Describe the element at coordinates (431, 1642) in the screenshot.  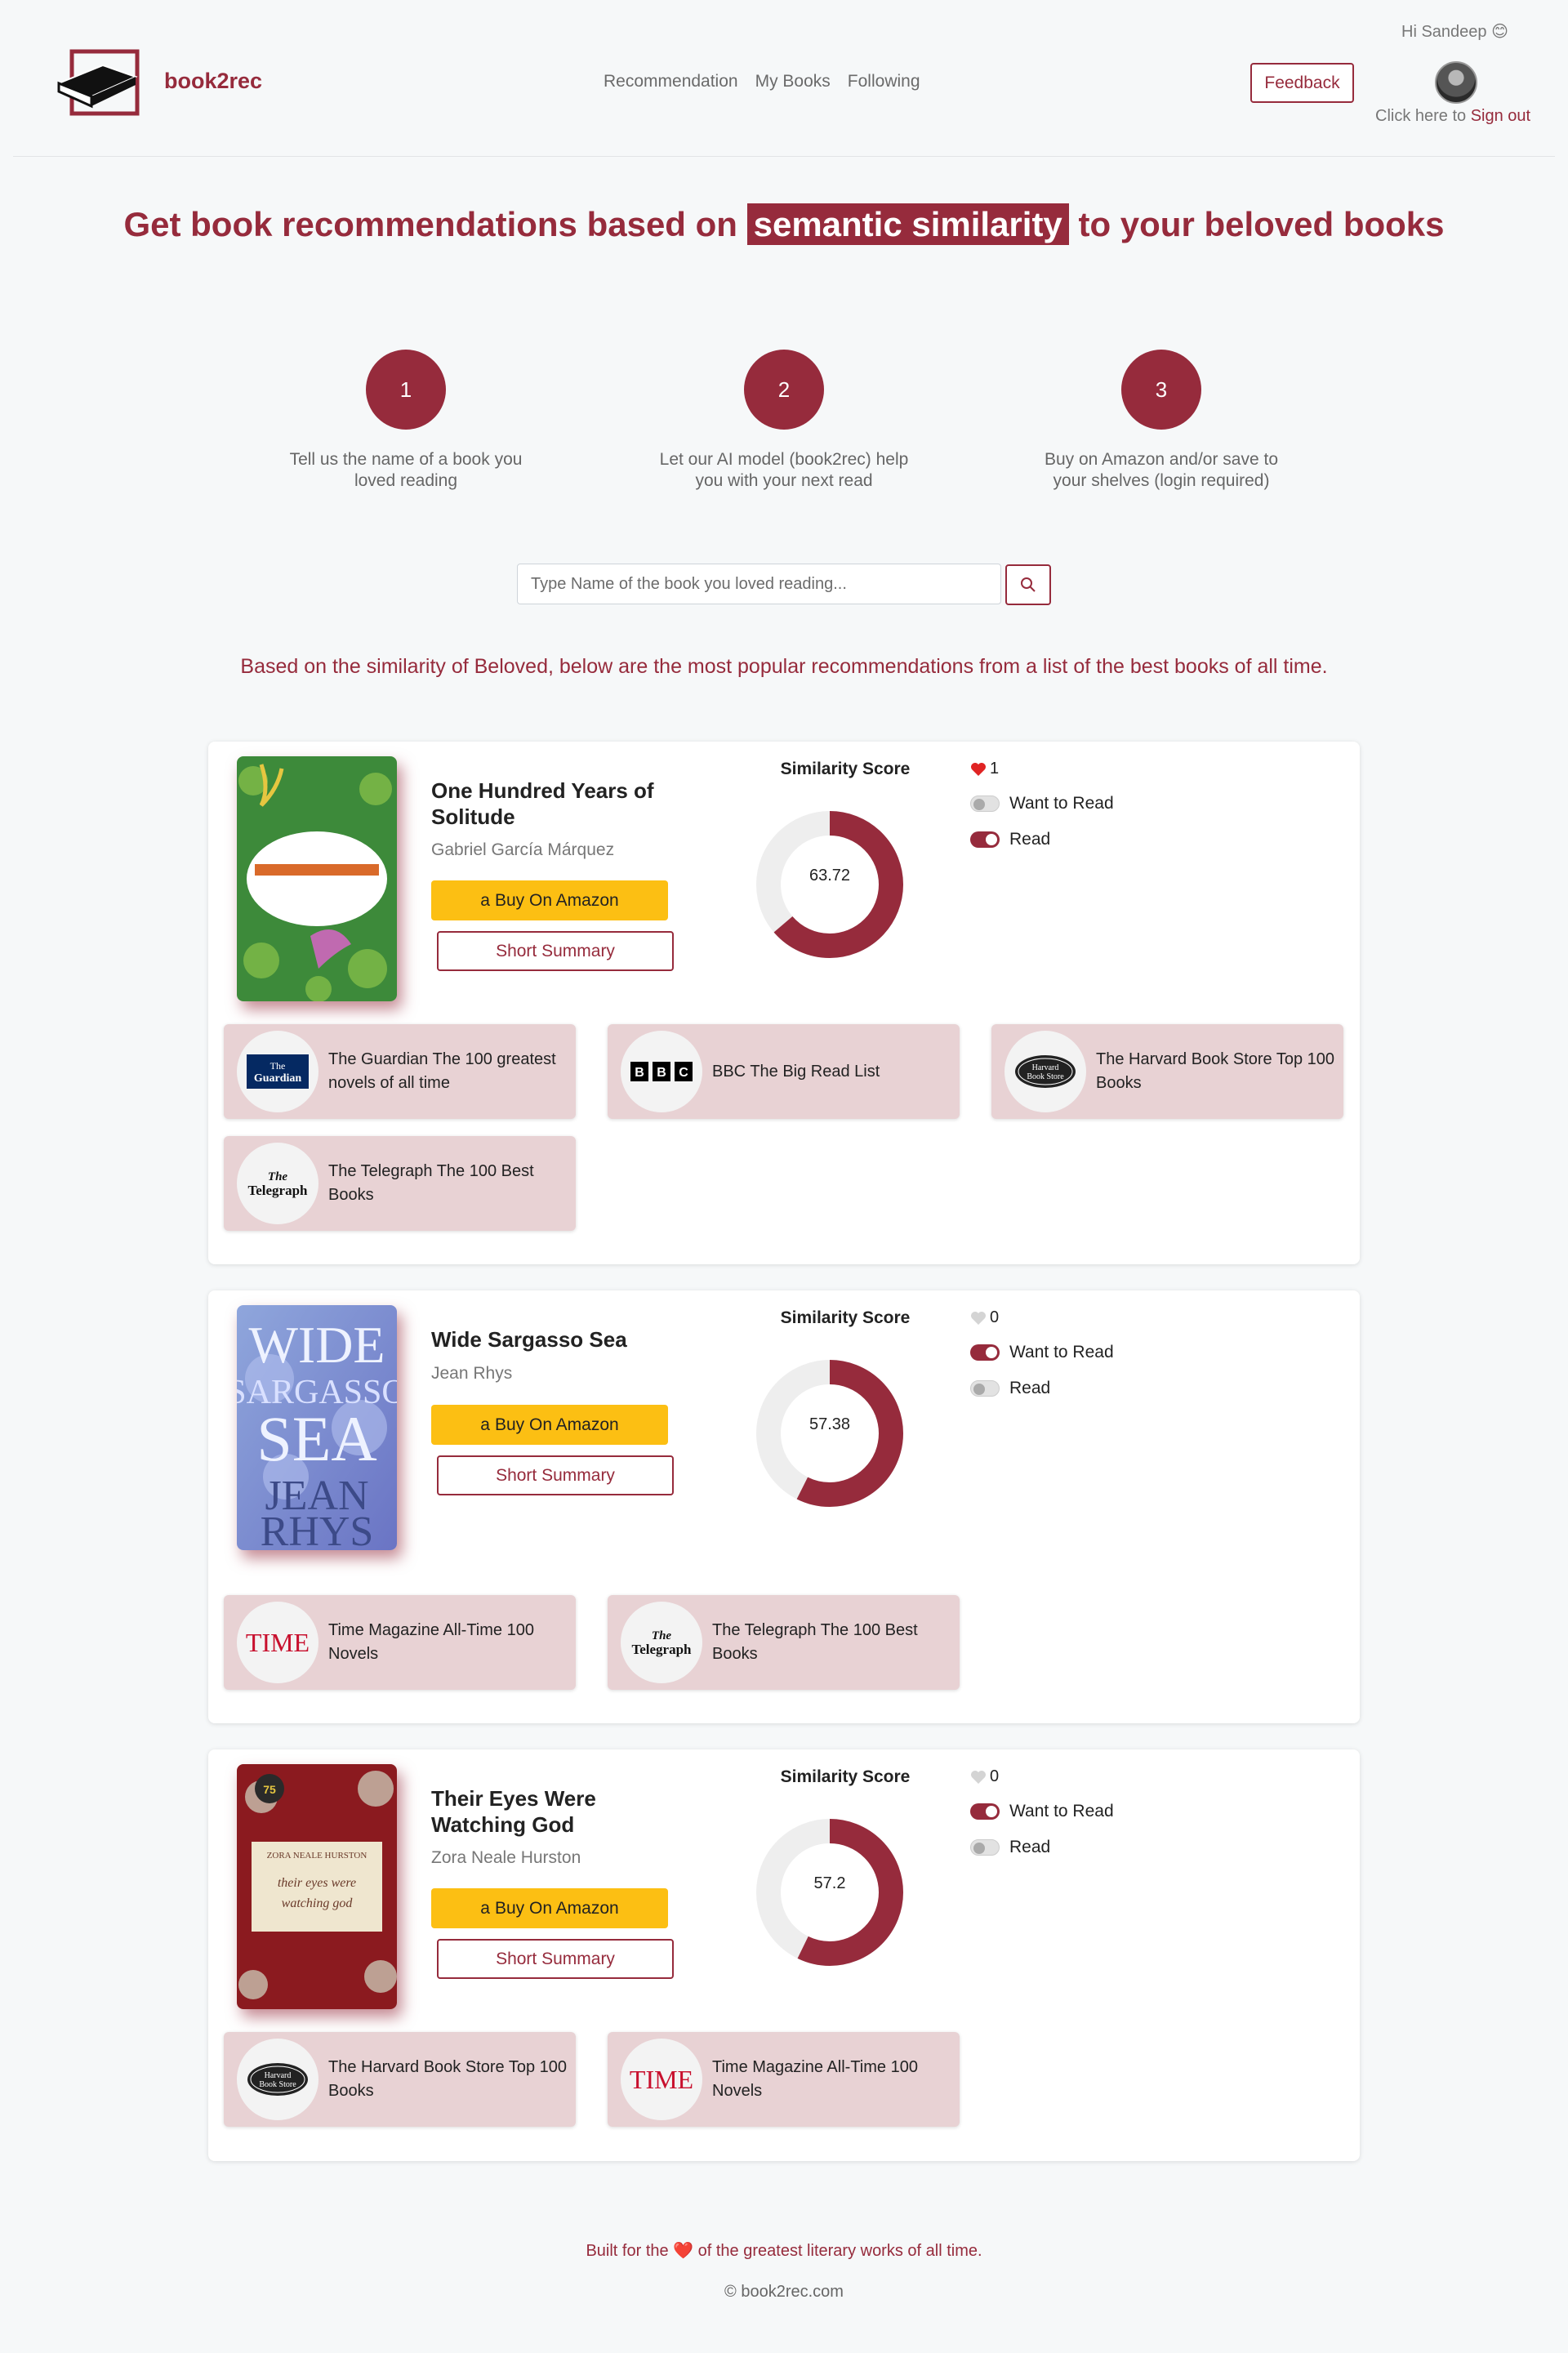
I see `list-name: Time Magazine All-Time 100 Novels` at that location.